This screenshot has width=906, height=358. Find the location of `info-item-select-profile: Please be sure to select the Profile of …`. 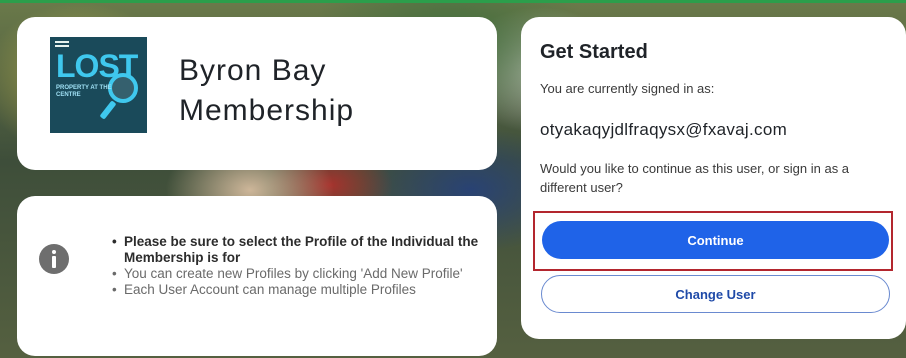

info-item-select-profile: Please be sure to select the Profile of … is located at coordinates (297, 250).